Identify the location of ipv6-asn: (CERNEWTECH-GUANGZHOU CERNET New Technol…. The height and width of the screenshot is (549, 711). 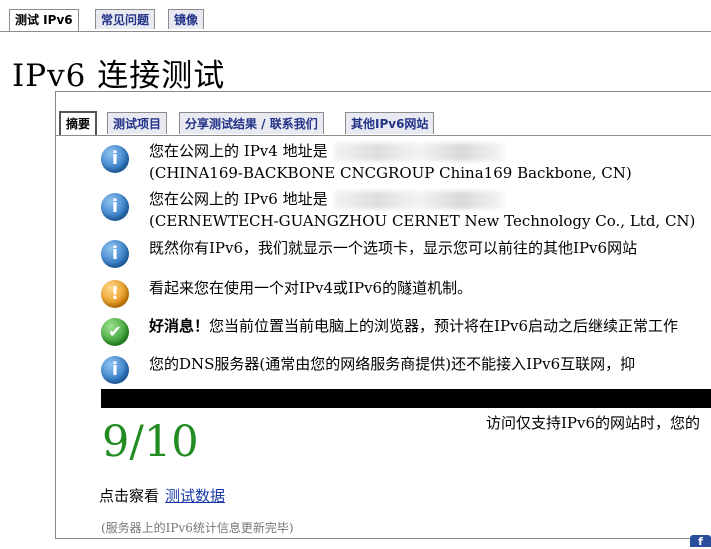
(422, 221).